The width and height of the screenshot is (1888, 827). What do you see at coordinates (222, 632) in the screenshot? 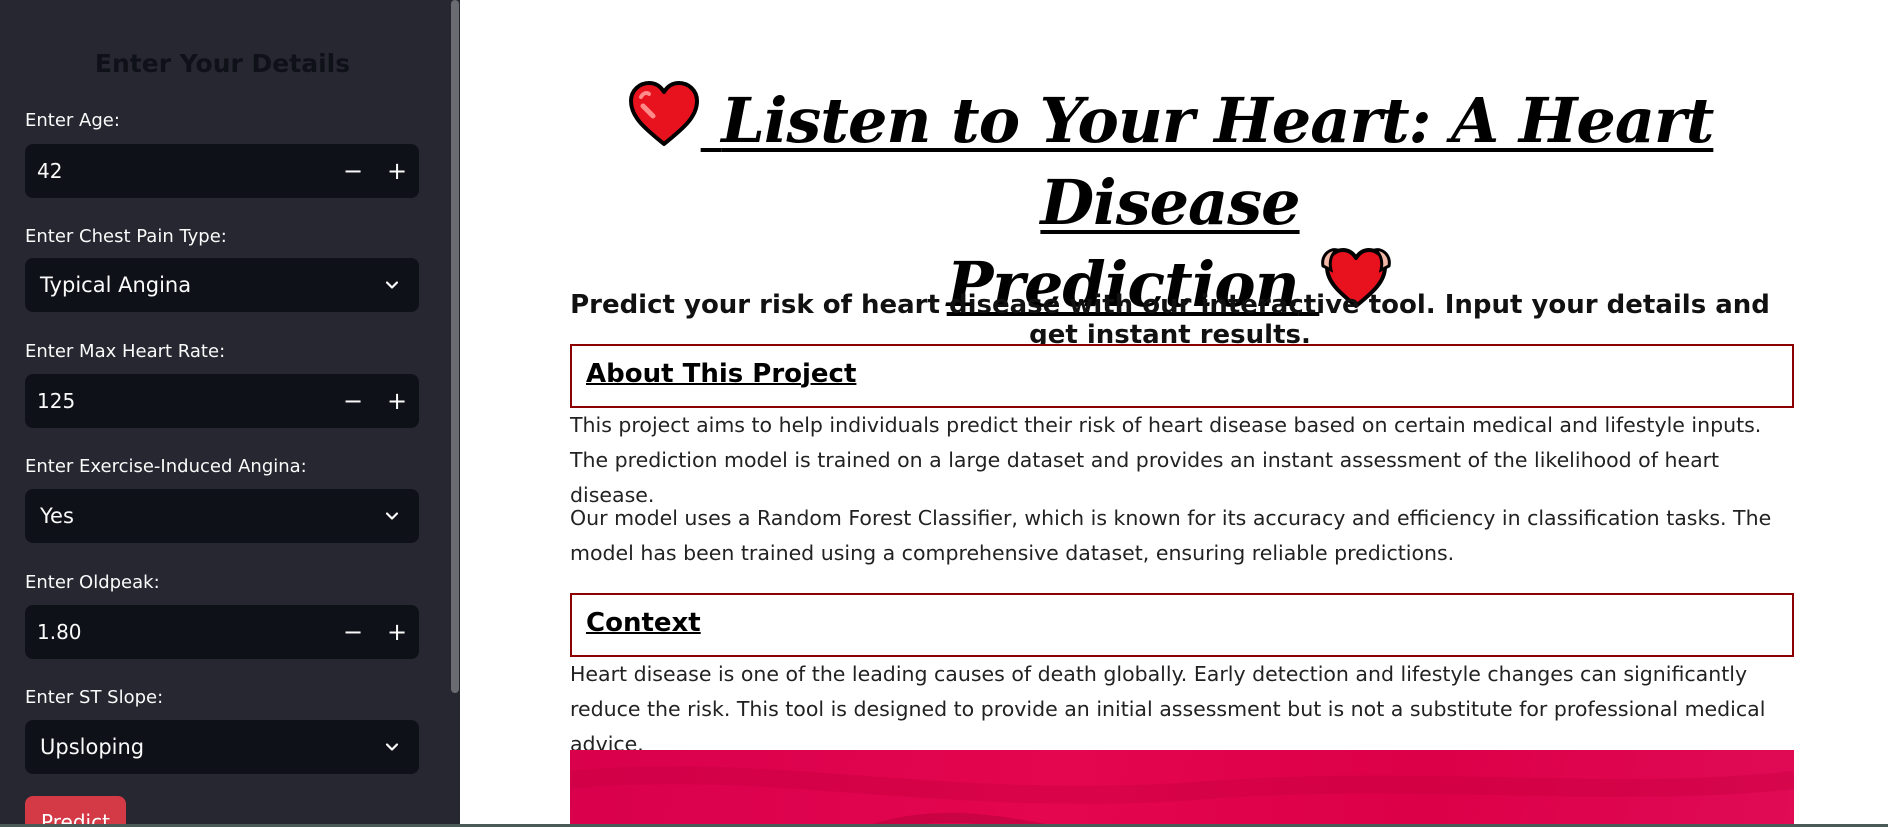
I see `oldpeak-input: 1.80 − +` at bounding box center [222, 632].